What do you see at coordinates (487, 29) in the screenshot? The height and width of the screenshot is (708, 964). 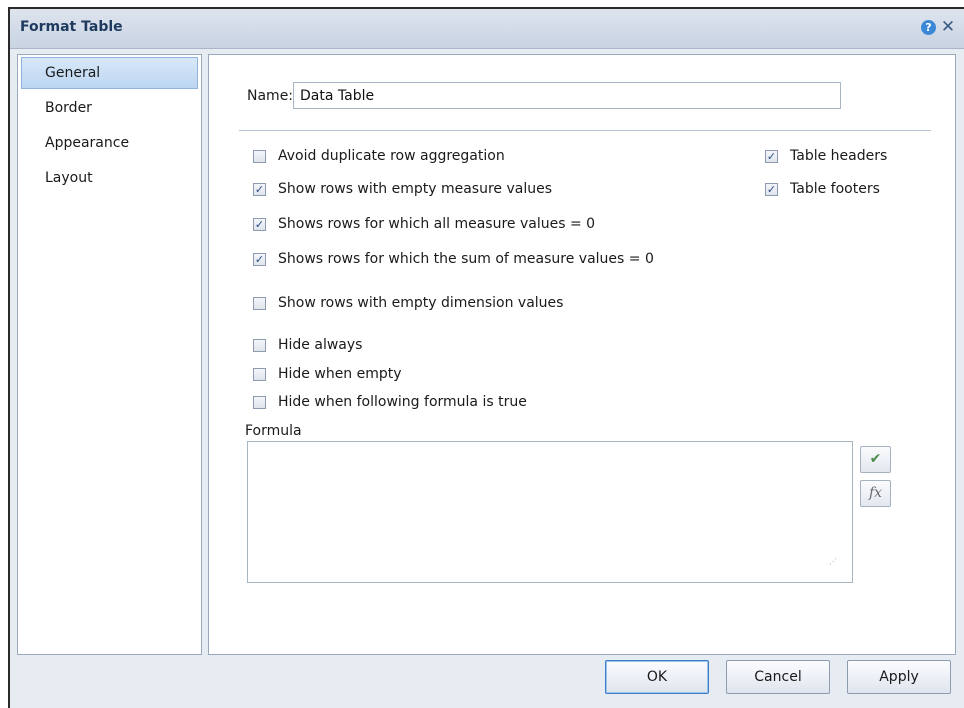 I see `title-bar: Format Table ? ✕` at bounding box center [487, 29].